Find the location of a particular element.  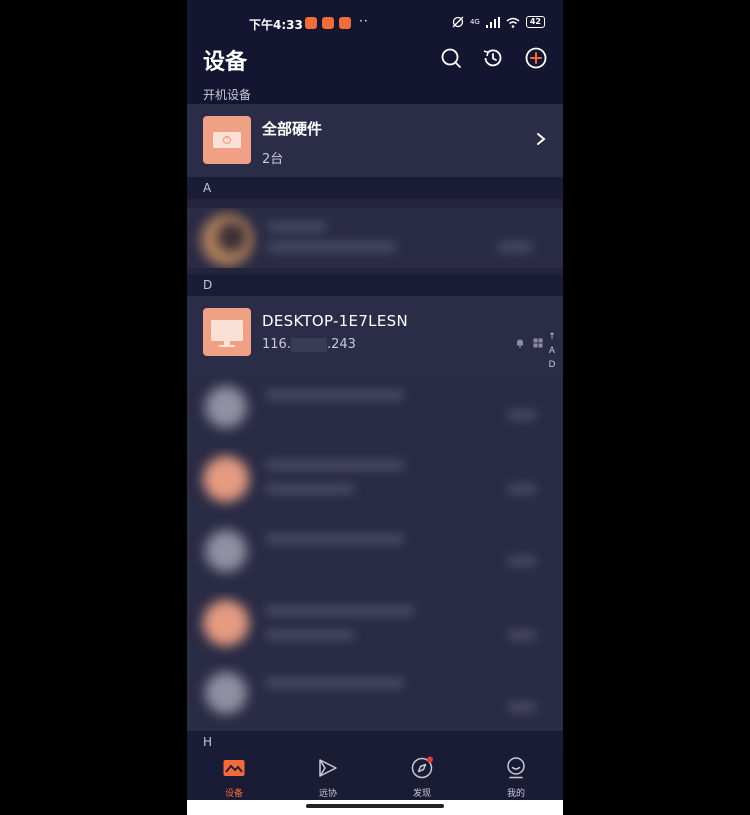

device-icon is located at coordinates (234, 768).